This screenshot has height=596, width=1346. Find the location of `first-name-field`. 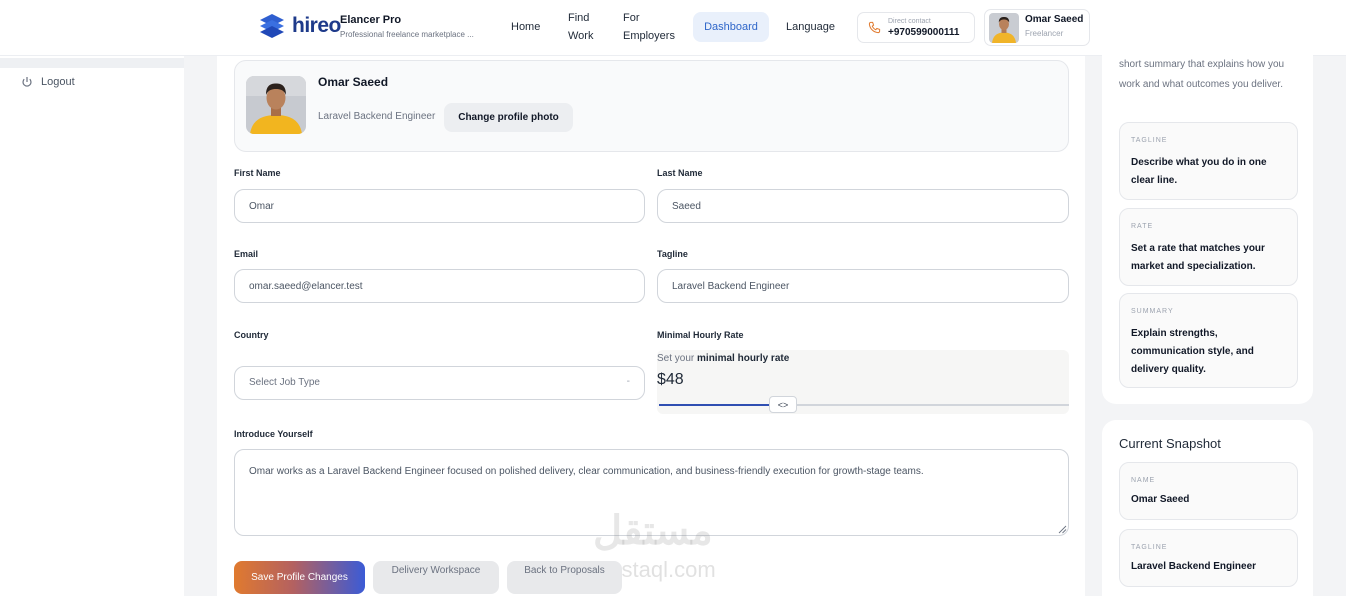

first-name-field is located at coordinates (439, 206).